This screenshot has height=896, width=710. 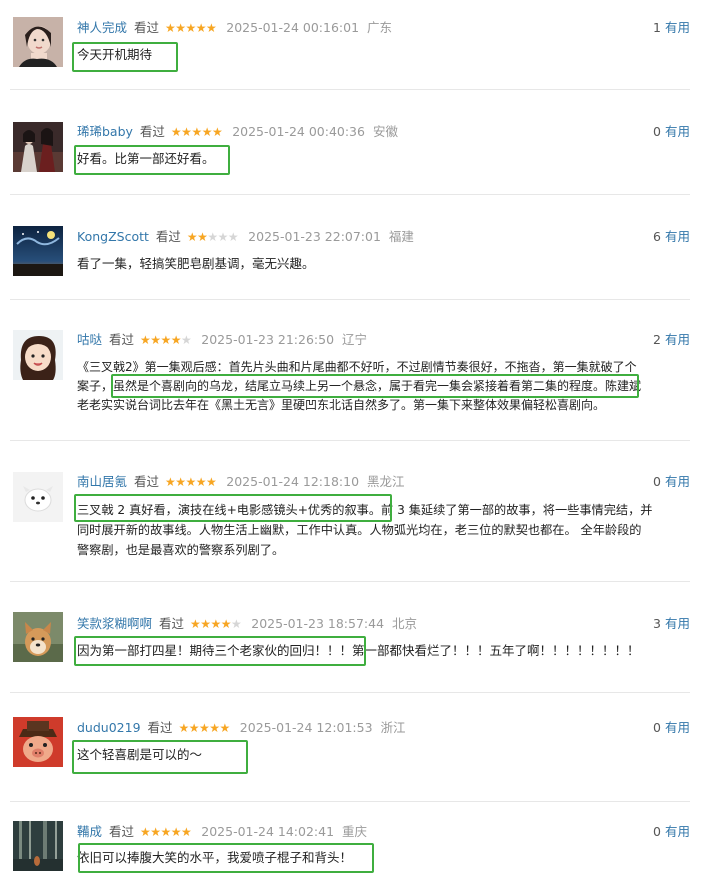 I want to click on review-meta: 鞴成 看过 ★★★★★ 2025-01-24 14:02:41 重庆, so click(x=222, y=832).